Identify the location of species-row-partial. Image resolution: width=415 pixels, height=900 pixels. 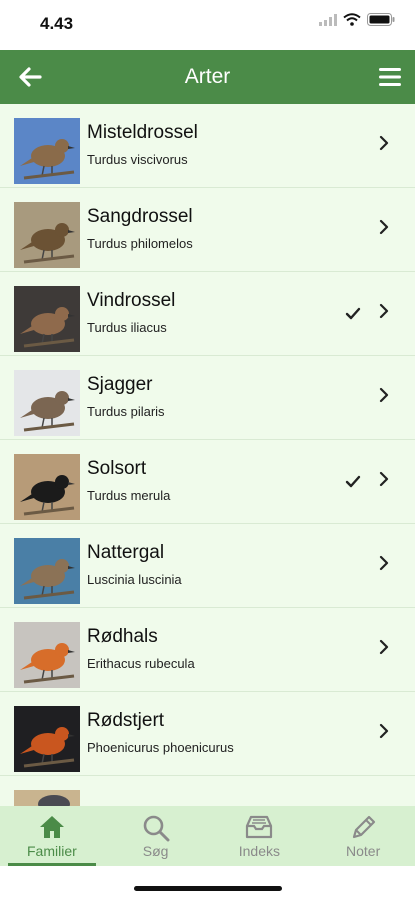
(207, 791).